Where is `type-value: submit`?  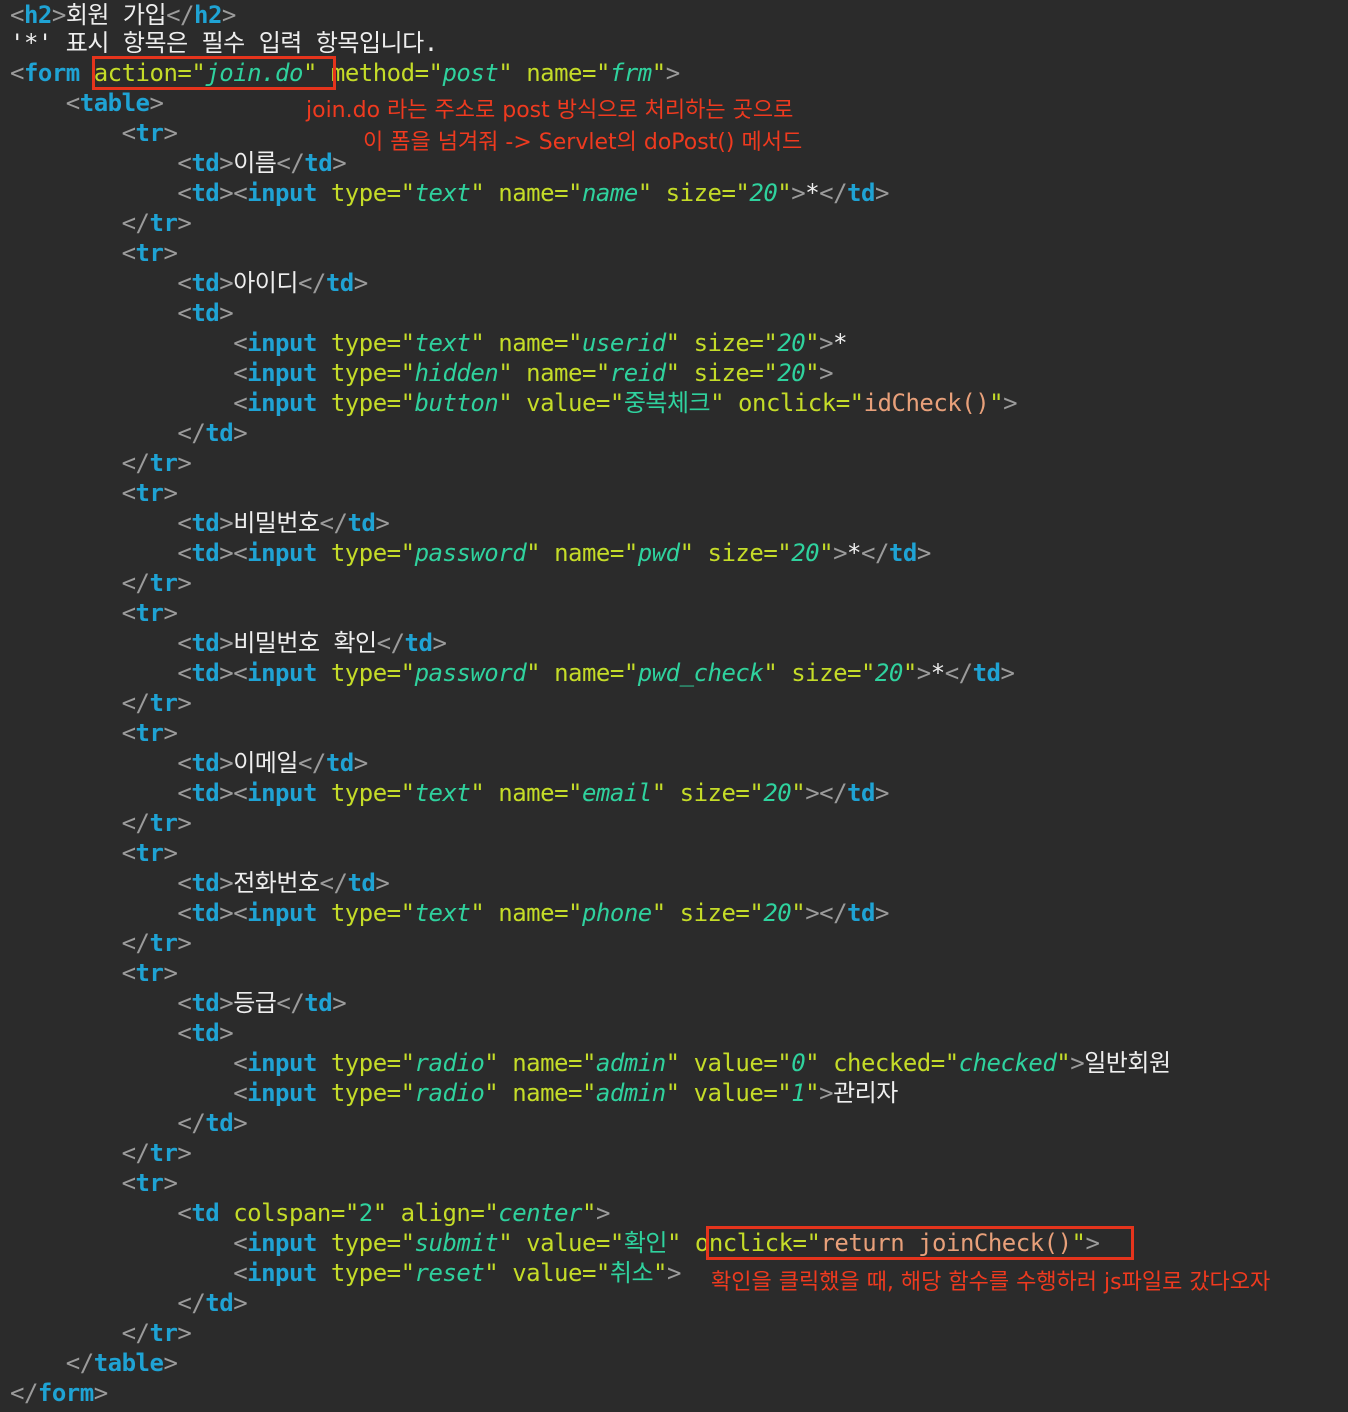
type-value: submit is located at coordinates (456, 1243).